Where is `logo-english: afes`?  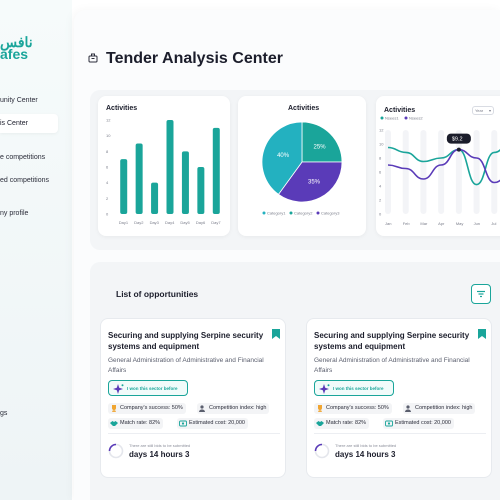 logo-english: afes is located at coordinates (14, 54).